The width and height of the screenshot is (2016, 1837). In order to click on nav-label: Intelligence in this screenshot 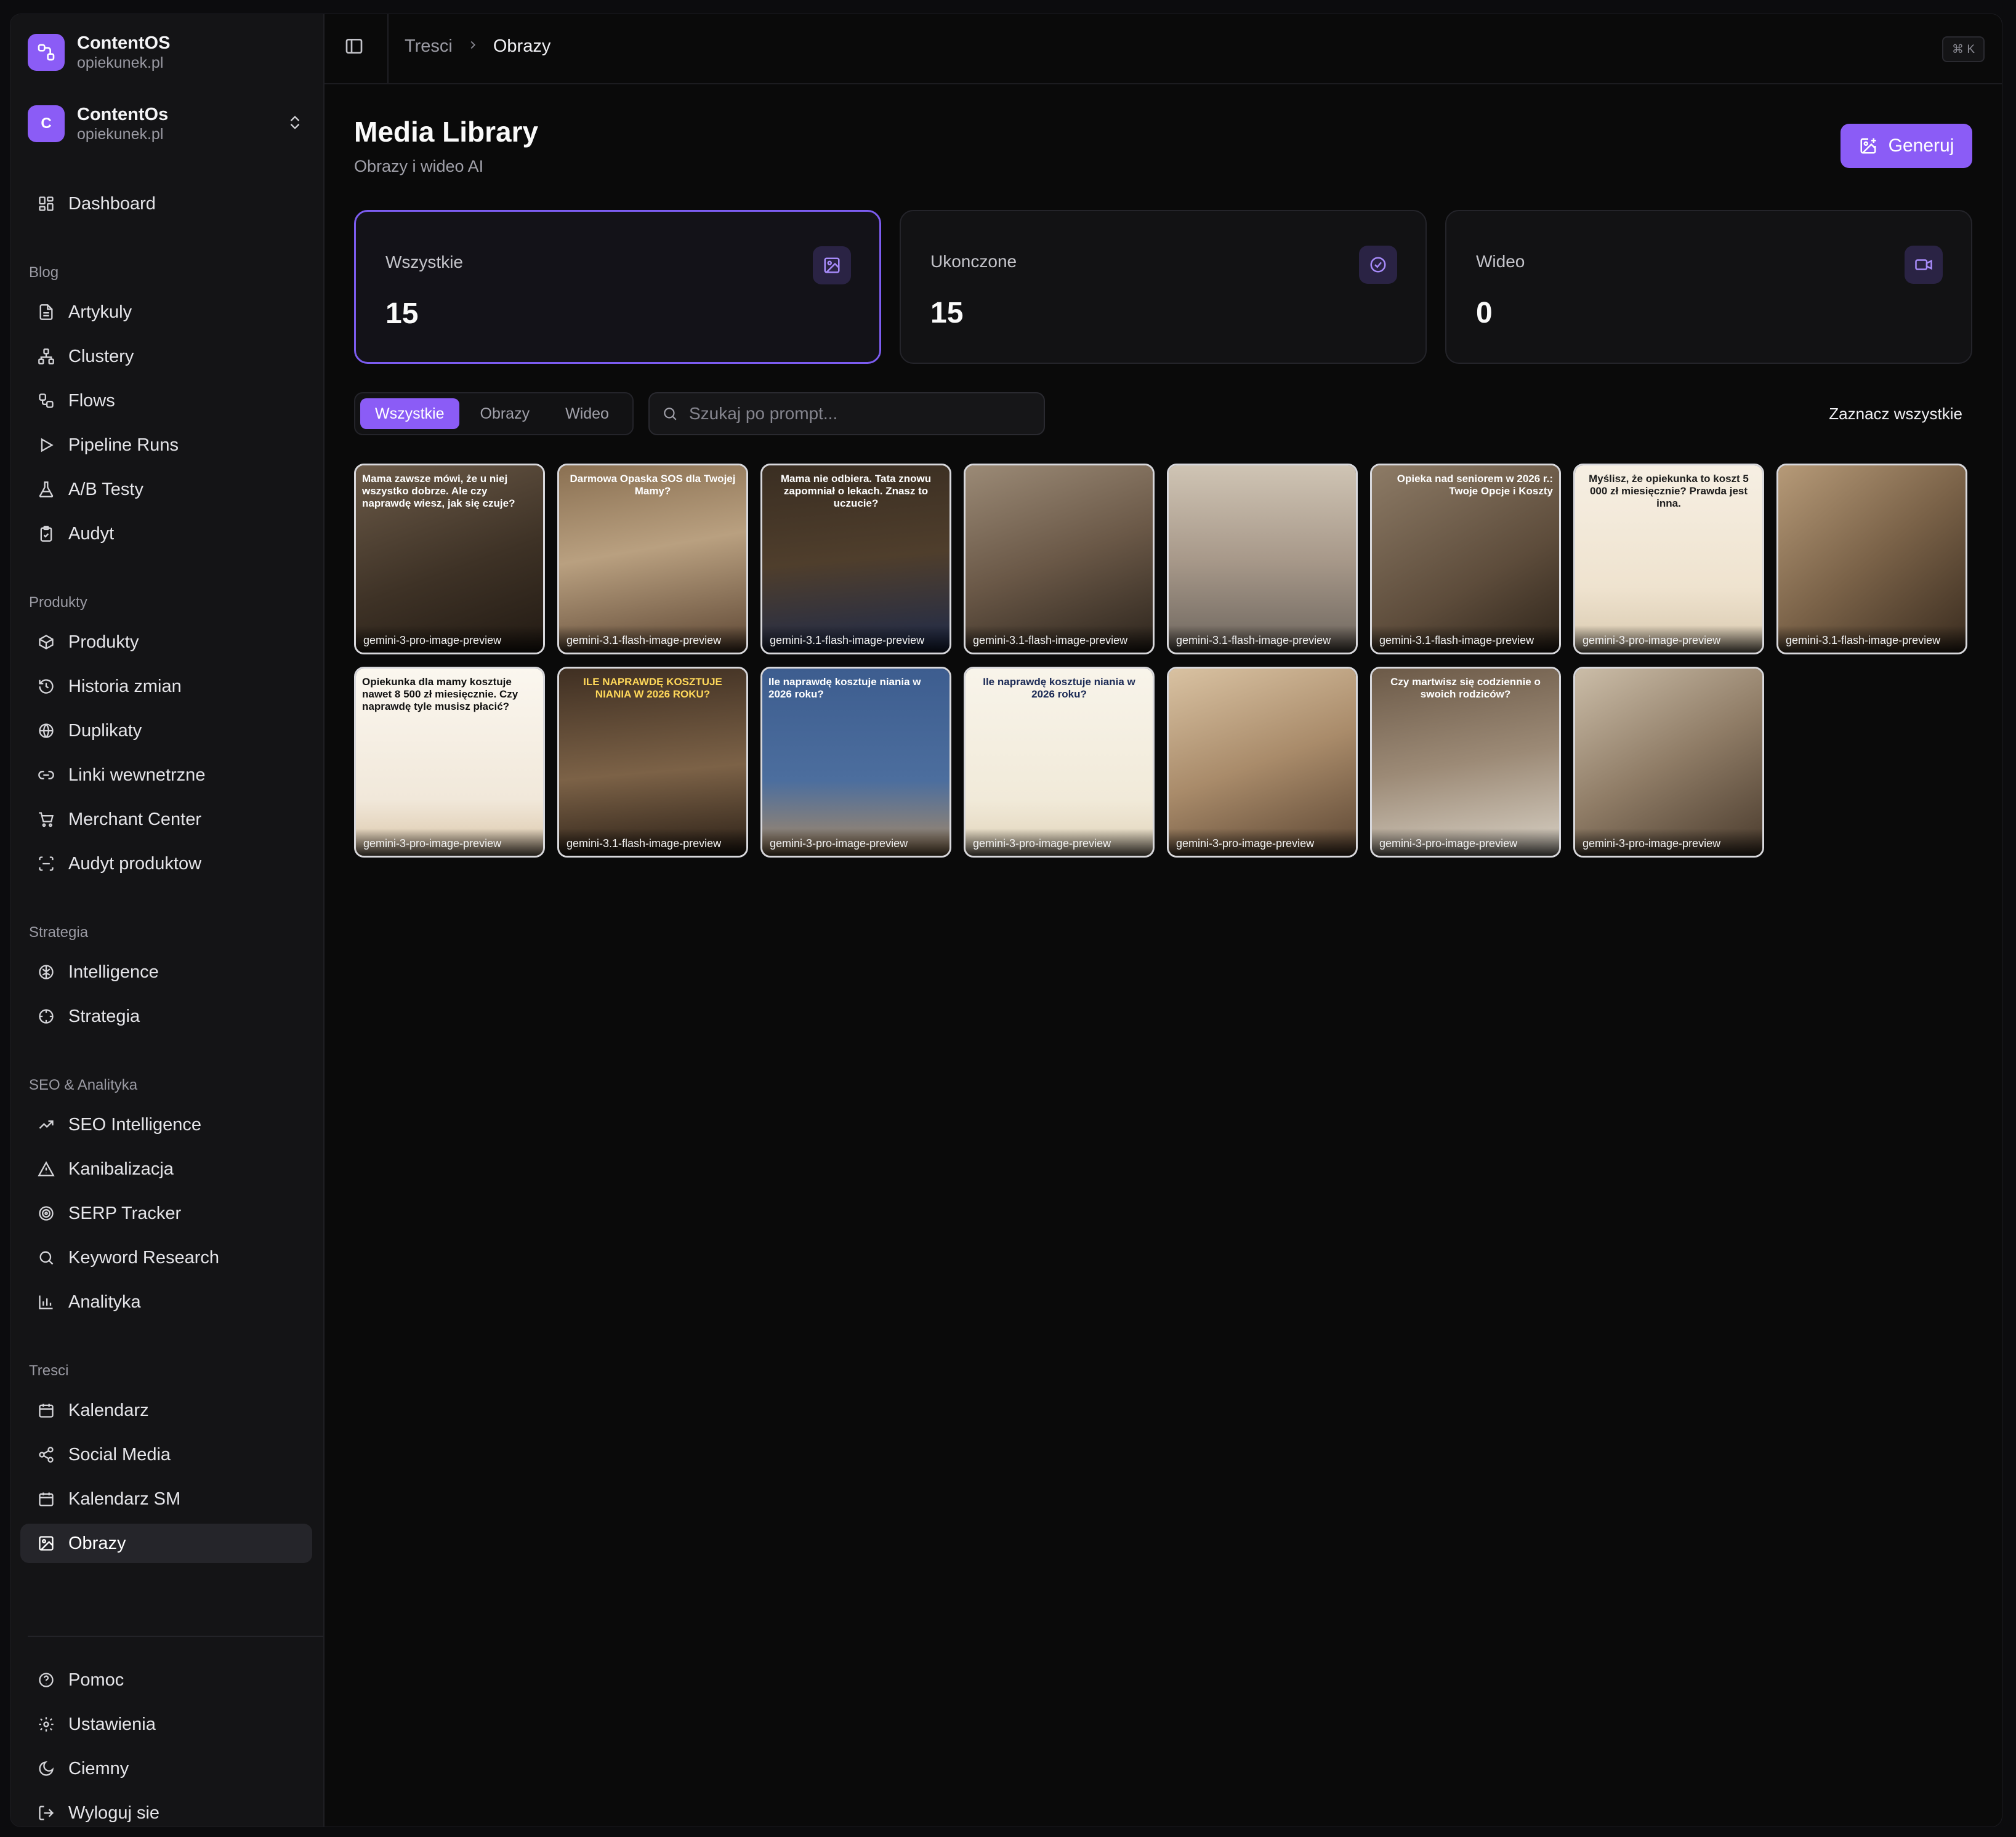, I will do `click(113, 972)`.